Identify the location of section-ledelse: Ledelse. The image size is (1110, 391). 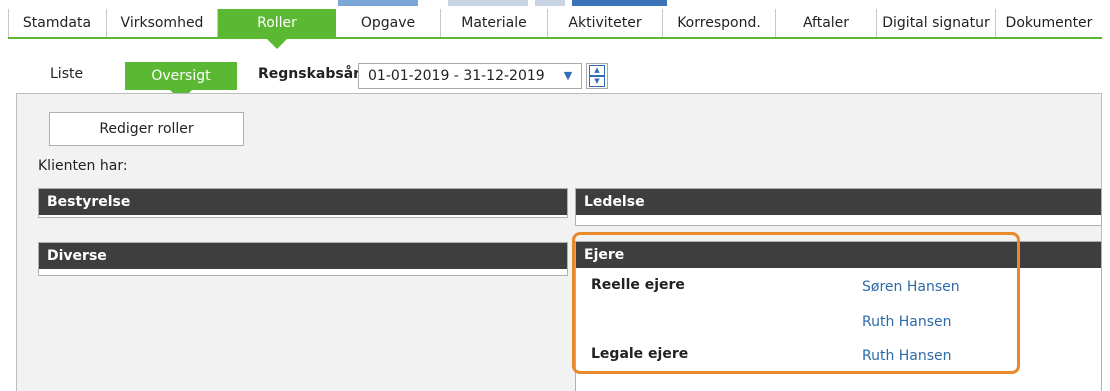
(838, 207).